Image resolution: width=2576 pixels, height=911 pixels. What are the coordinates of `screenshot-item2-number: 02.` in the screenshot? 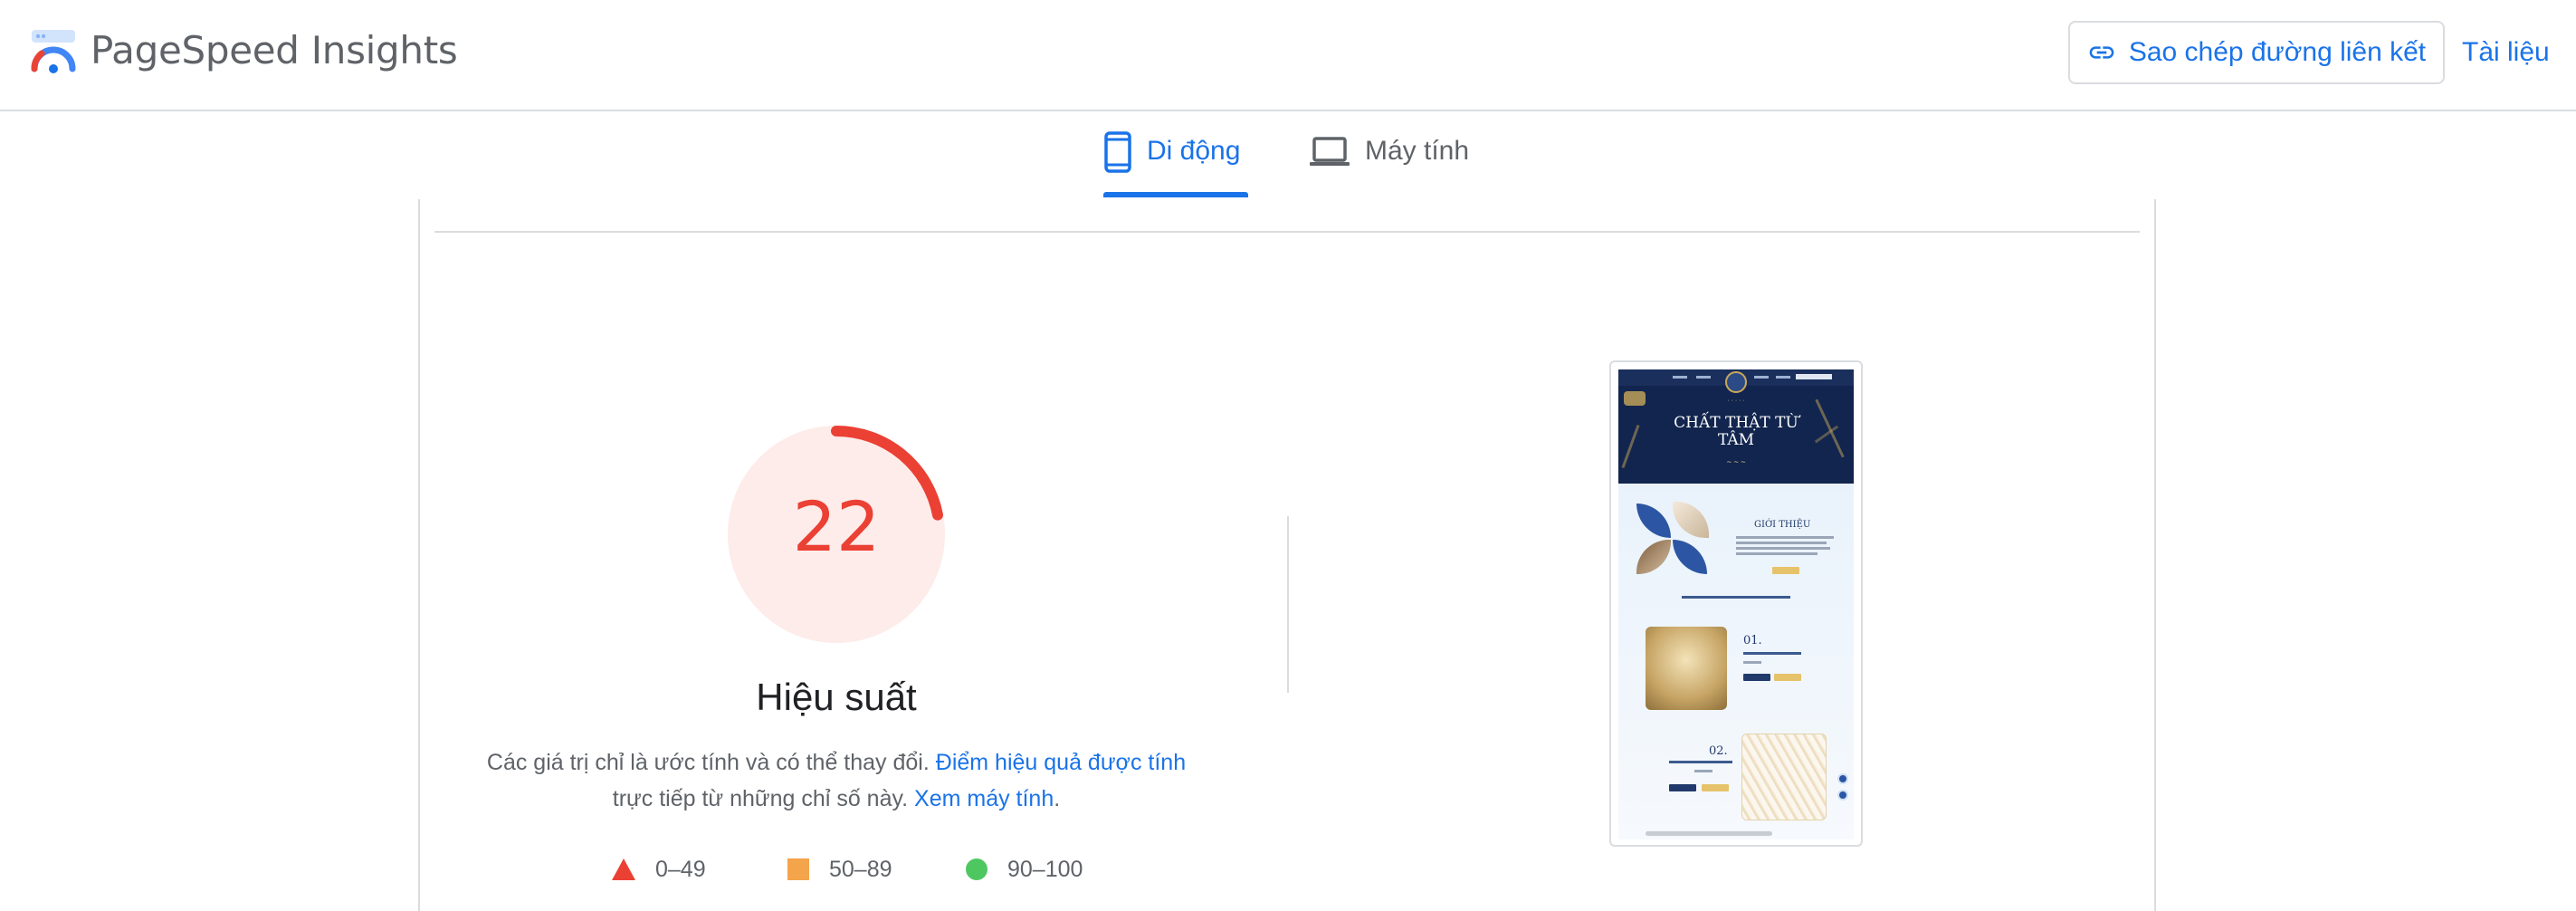 It's located at (1718, 751).